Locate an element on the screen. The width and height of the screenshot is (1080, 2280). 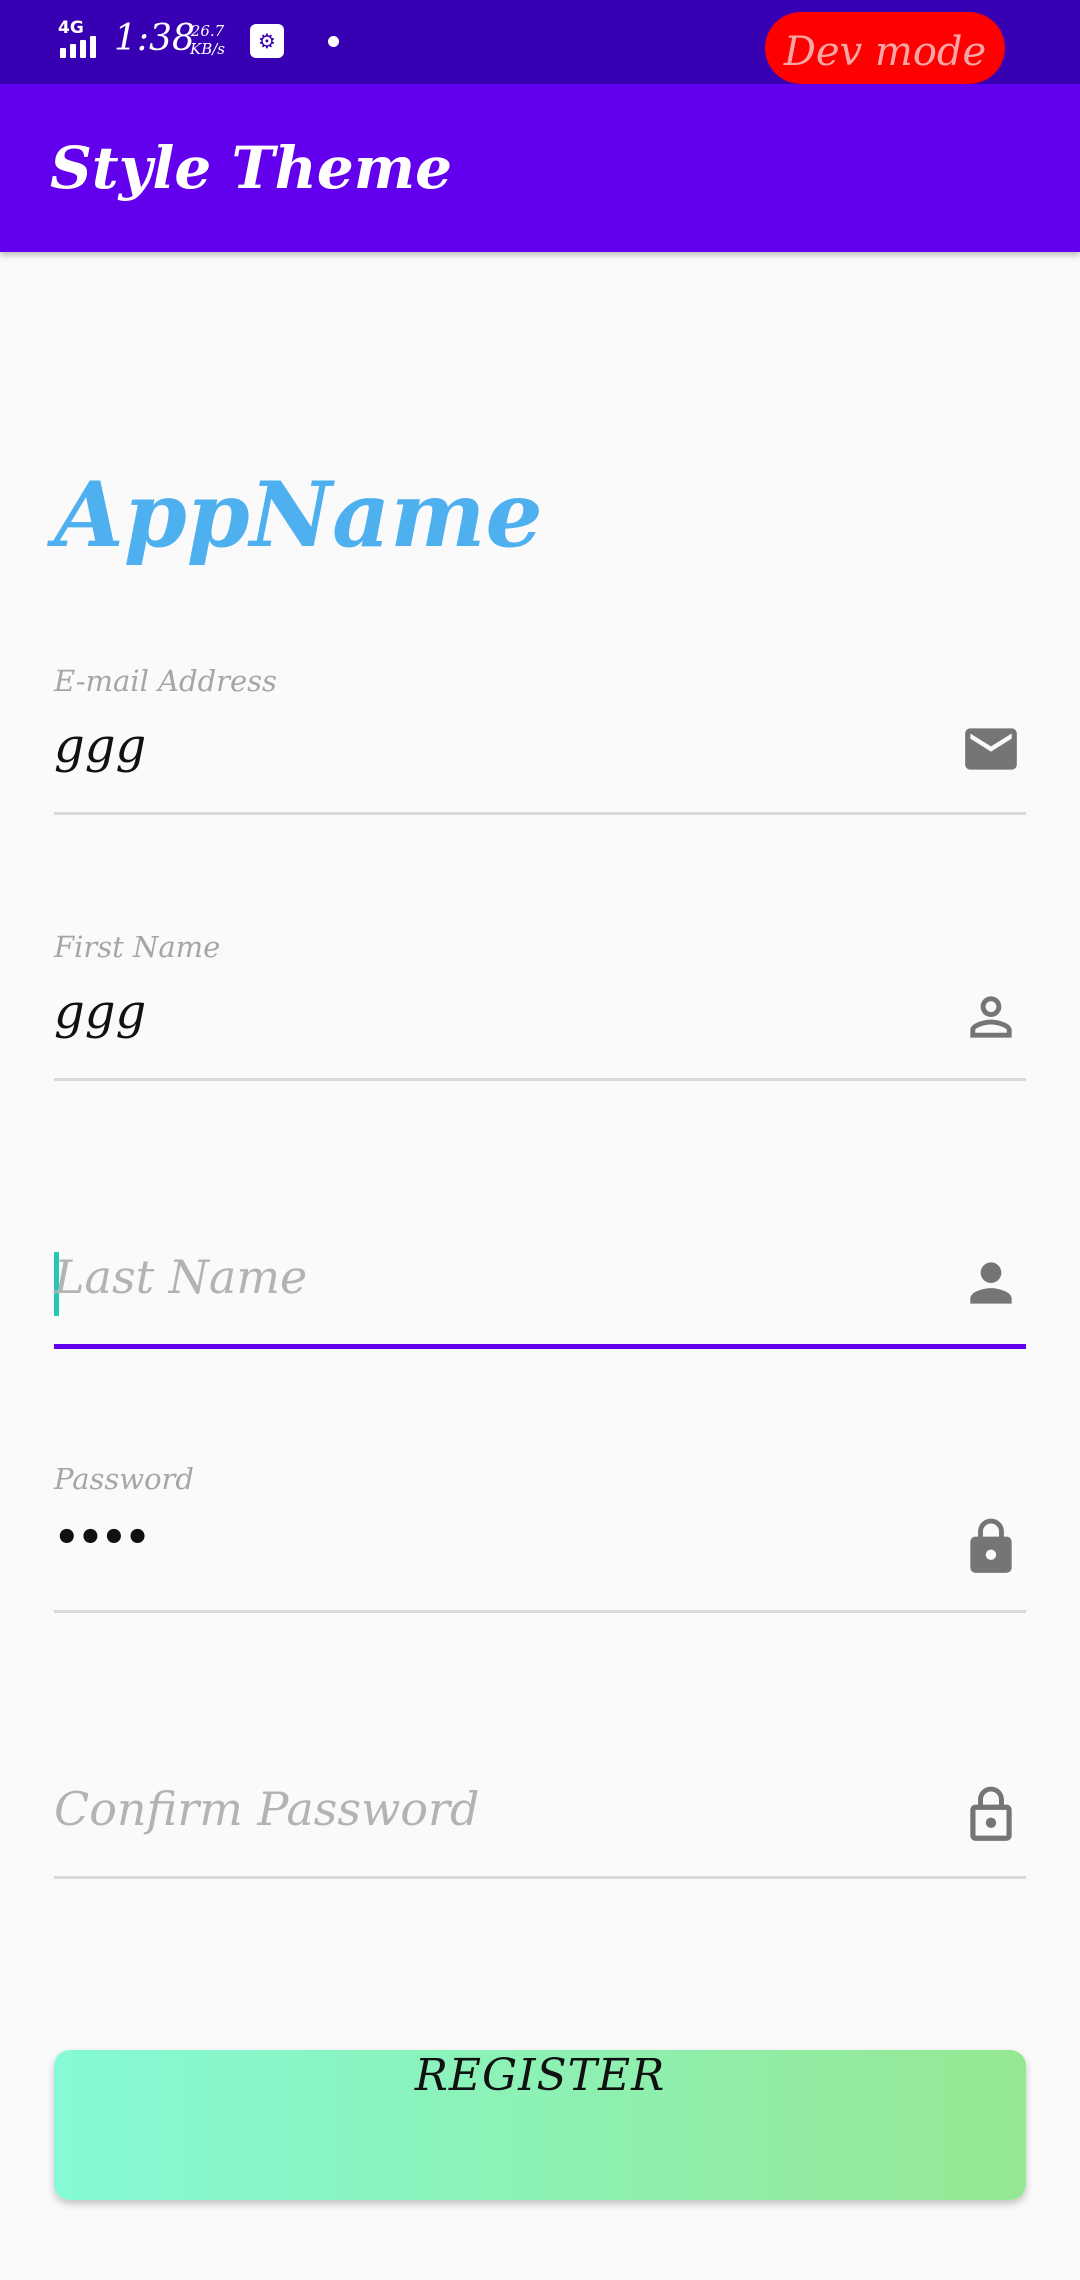
status-bar: 4G 1:38 26.7 KB/s ⚙ Dev mode is located at coordinates (540, 42).